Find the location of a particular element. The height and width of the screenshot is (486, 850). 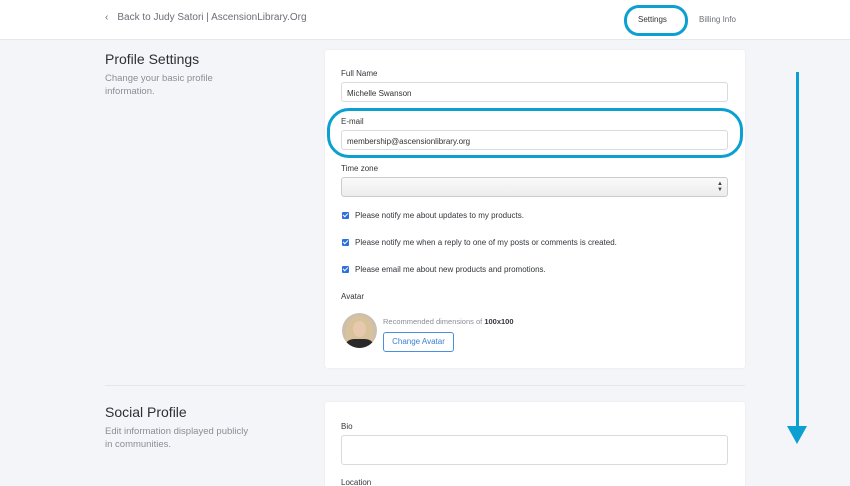

checkbox-reply-notifications is located at coordinates (345, 242).